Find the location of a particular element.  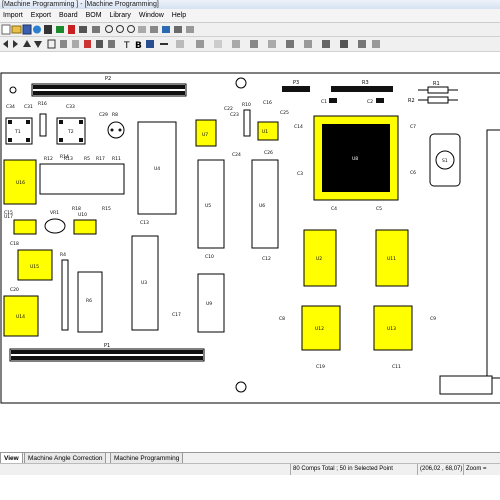

menu-window: Window is located at coordinates (151, 15).